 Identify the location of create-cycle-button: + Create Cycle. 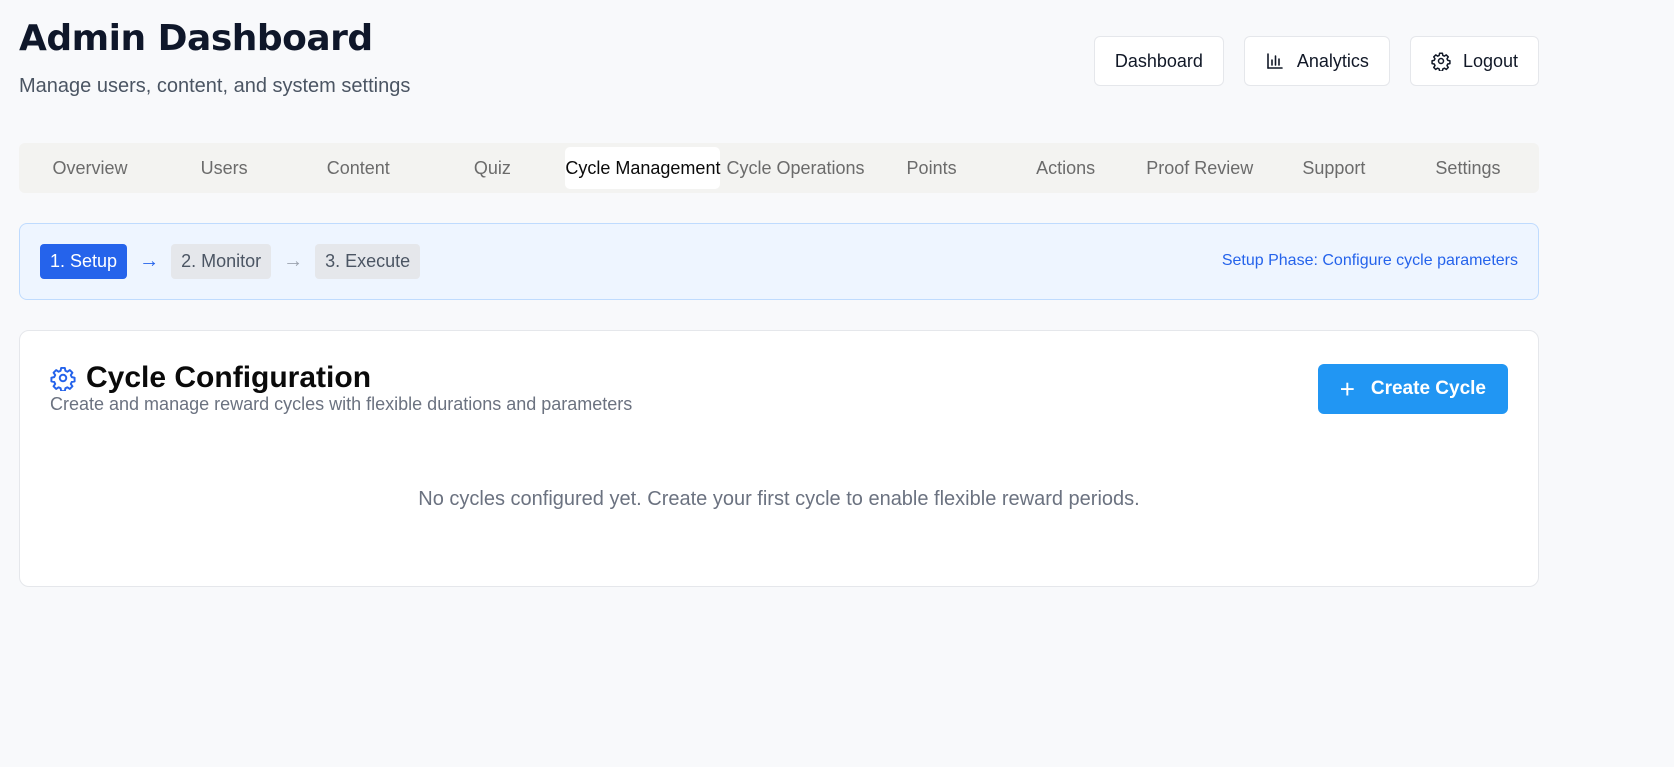
(1412, 389).